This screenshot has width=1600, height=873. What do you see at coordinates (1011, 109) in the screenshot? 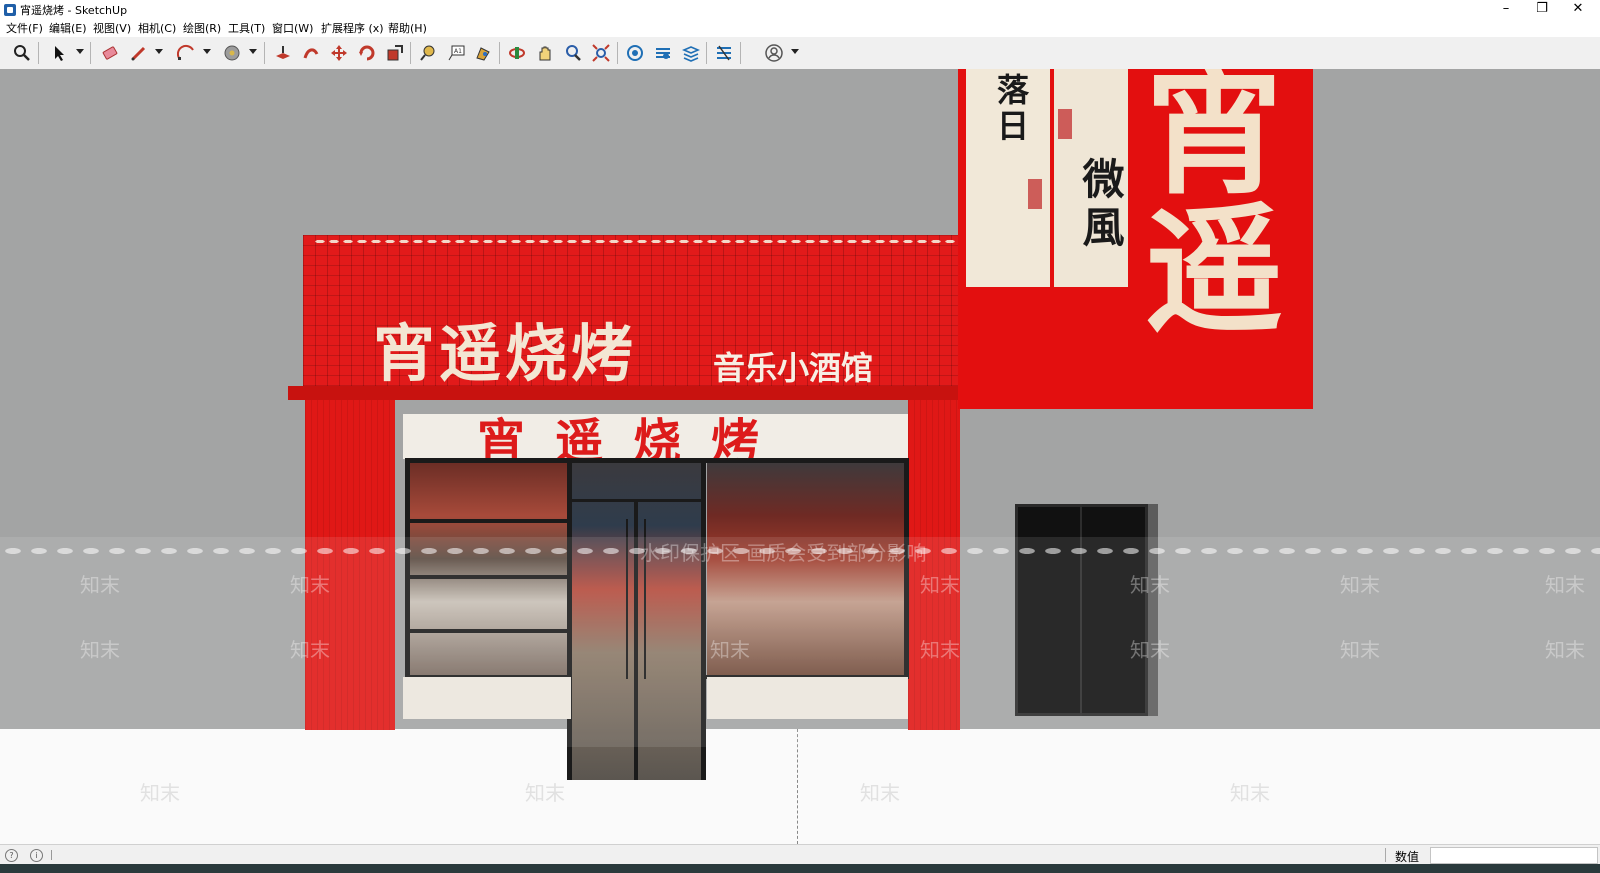
I see `calligraphy-text: 落日` at bounding box center [1011, 109].